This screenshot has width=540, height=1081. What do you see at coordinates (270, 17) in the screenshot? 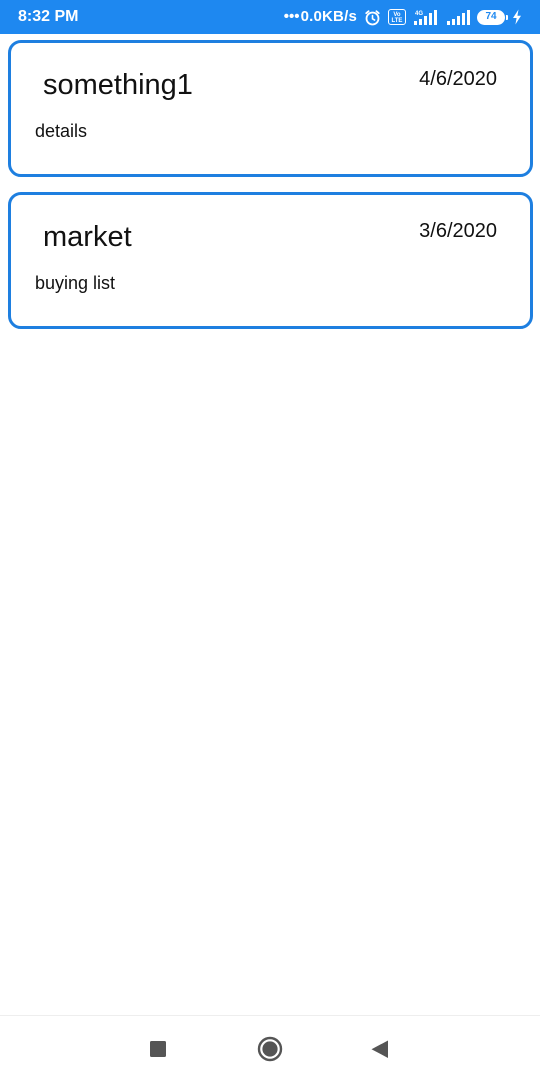
I see `status-bar: 8:32 PM •••0.0KB/s Vo LTE 4G 74` at bounding box center [270, 17].